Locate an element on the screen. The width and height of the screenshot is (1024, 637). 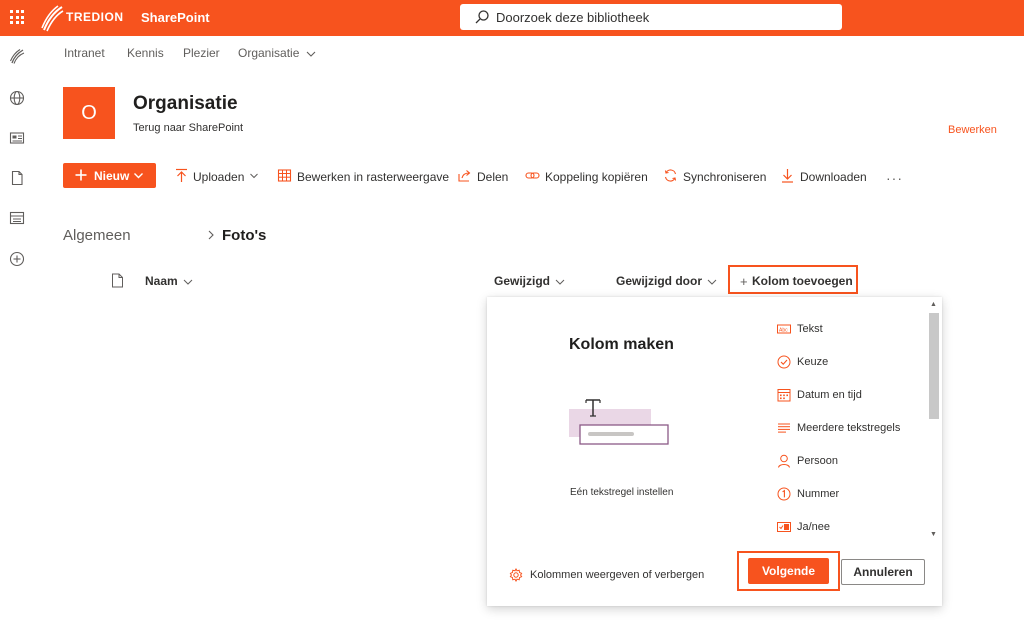
column-type-yesno: Ja/nee is located at coordinates (852, 528).